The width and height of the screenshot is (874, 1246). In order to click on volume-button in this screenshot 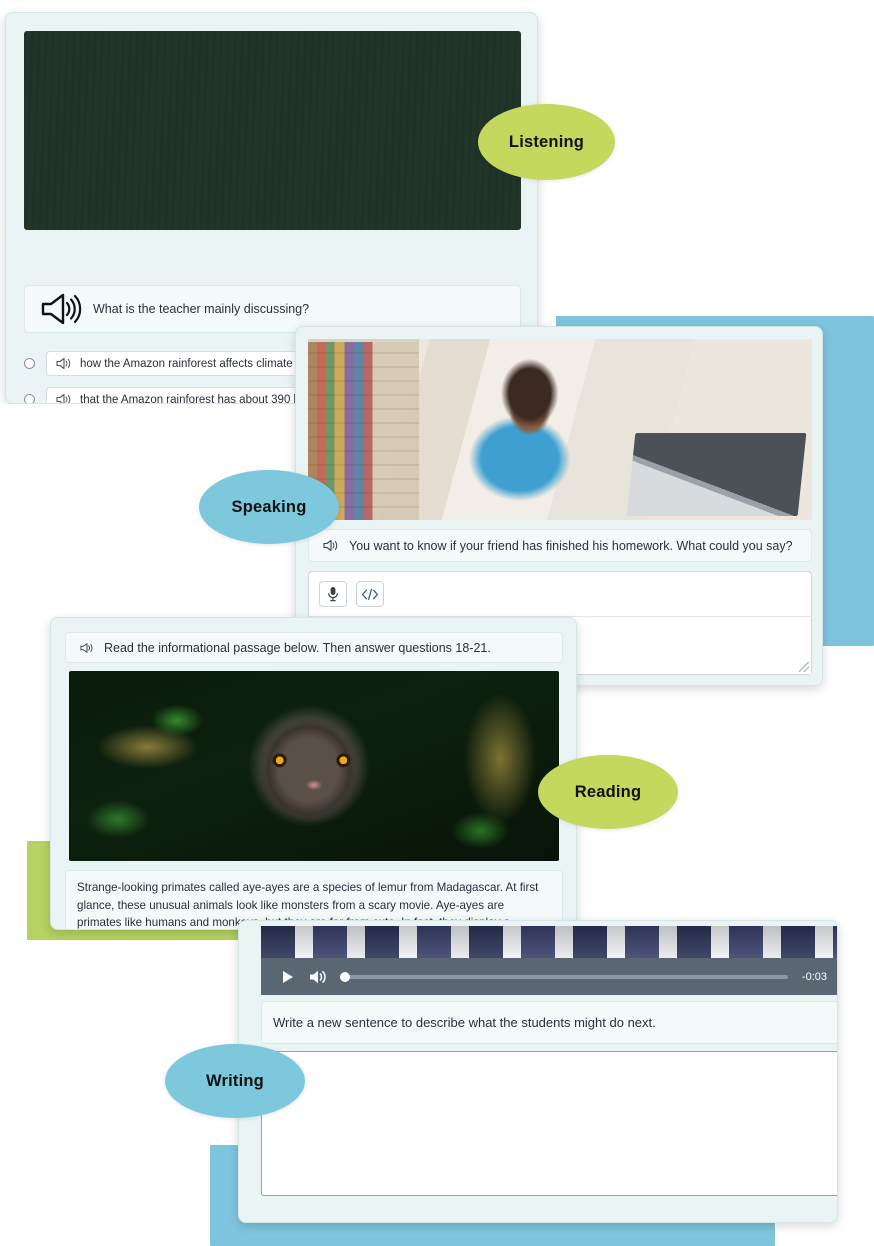, I will do `click(318, 977)`.